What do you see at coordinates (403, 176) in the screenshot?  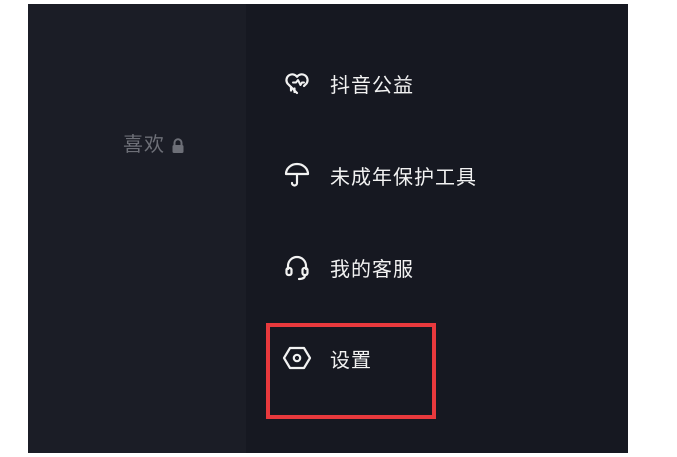 I see `menu-item-minor-protection-label: 未成年保护工具` at bounding box center [403, 176].